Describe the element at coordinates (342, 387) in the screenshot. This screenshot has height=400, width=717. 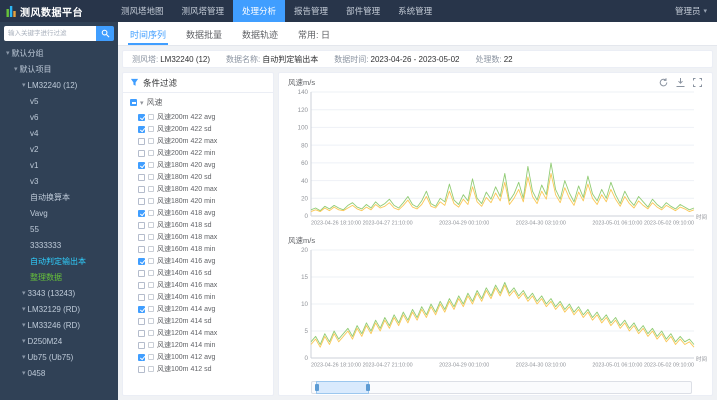
I see `brush-window` at that location.